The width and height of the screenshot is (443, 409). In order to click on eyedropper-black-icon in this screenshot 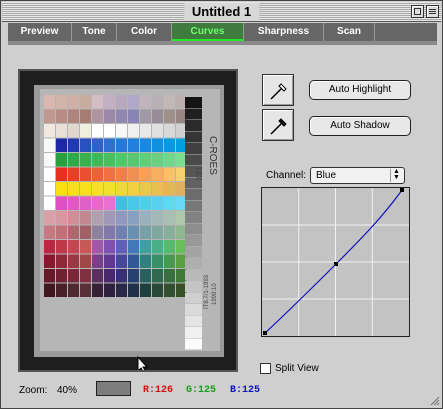, I will do `click(278, 126)`.